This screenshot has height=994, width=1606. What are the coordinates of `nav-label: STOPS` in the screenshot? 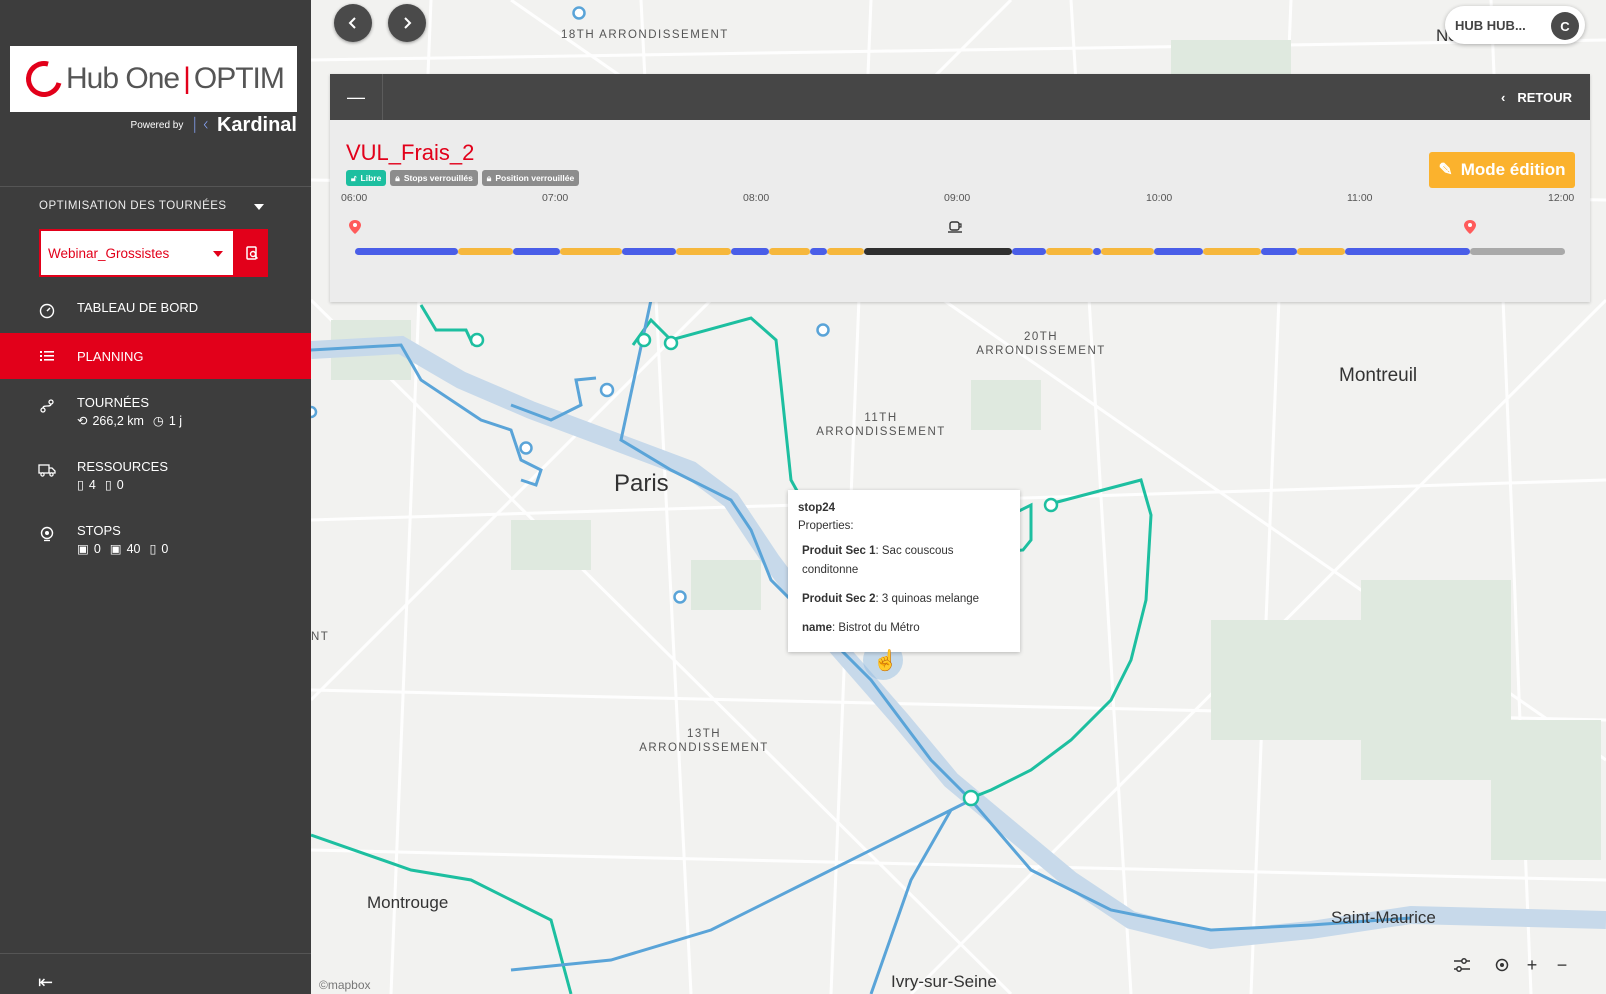 It's located at (99, 530).